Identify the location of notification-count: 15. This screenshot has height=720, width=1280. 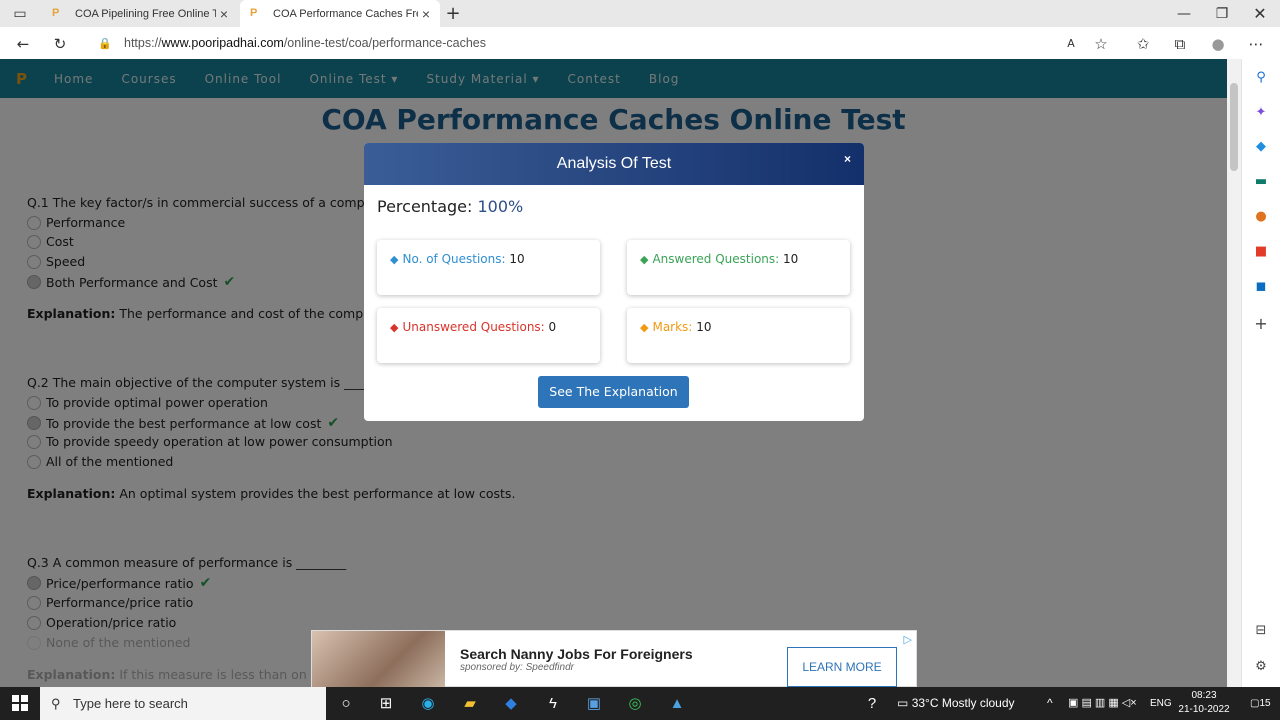
(1265, 703).